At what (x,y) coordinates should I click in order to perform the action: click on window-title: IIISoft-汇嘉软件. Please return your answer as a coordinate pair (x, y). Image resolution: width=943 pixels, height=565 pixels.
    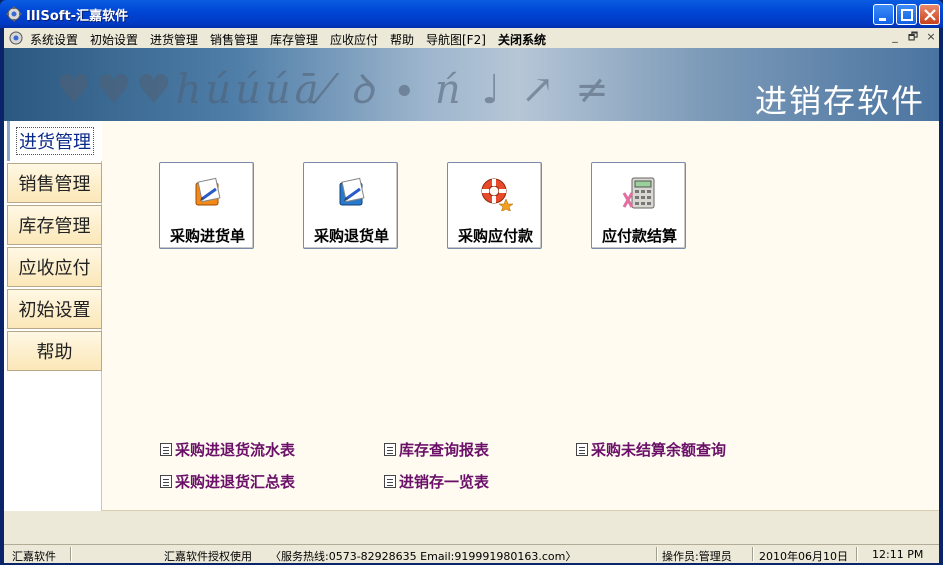
    Looking at the image, I should click on (77, 16).